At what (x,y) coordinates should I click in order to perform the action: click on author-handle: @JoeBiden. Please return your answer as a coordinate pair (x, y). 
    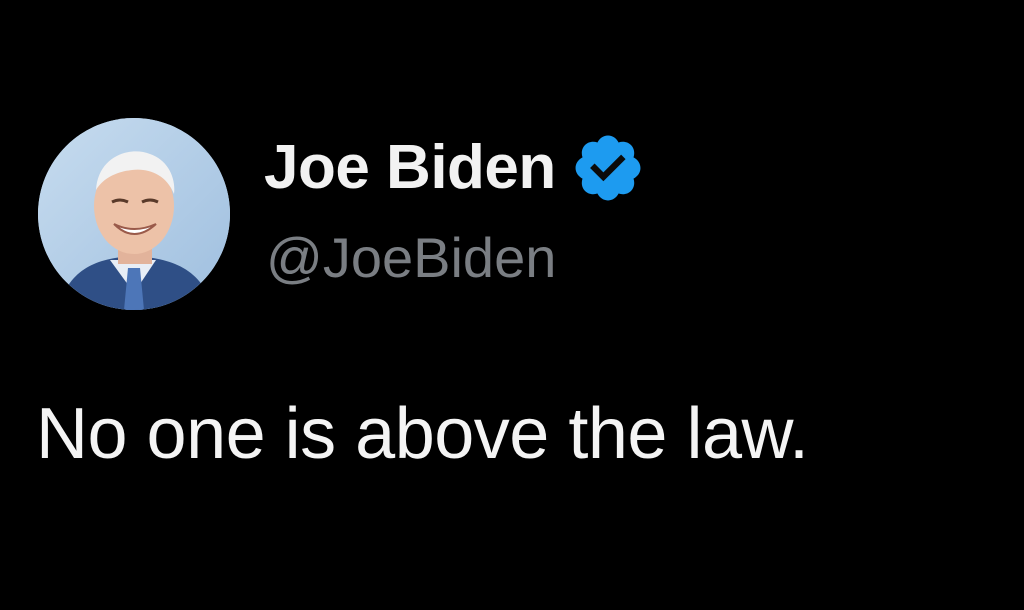
    Looking at the image, I should click on (411, 258).